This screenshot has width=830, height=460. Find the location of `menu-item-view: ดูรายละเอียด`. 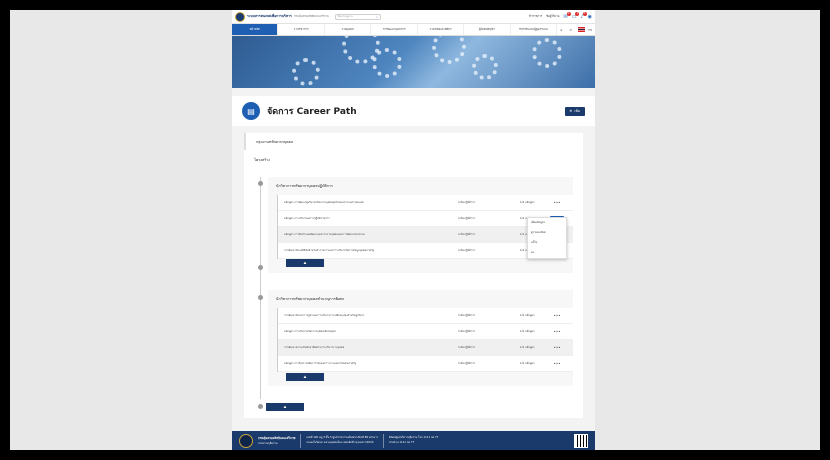

menu-item-view: ดูรายละเอียด is located at coordinates (547, 233).